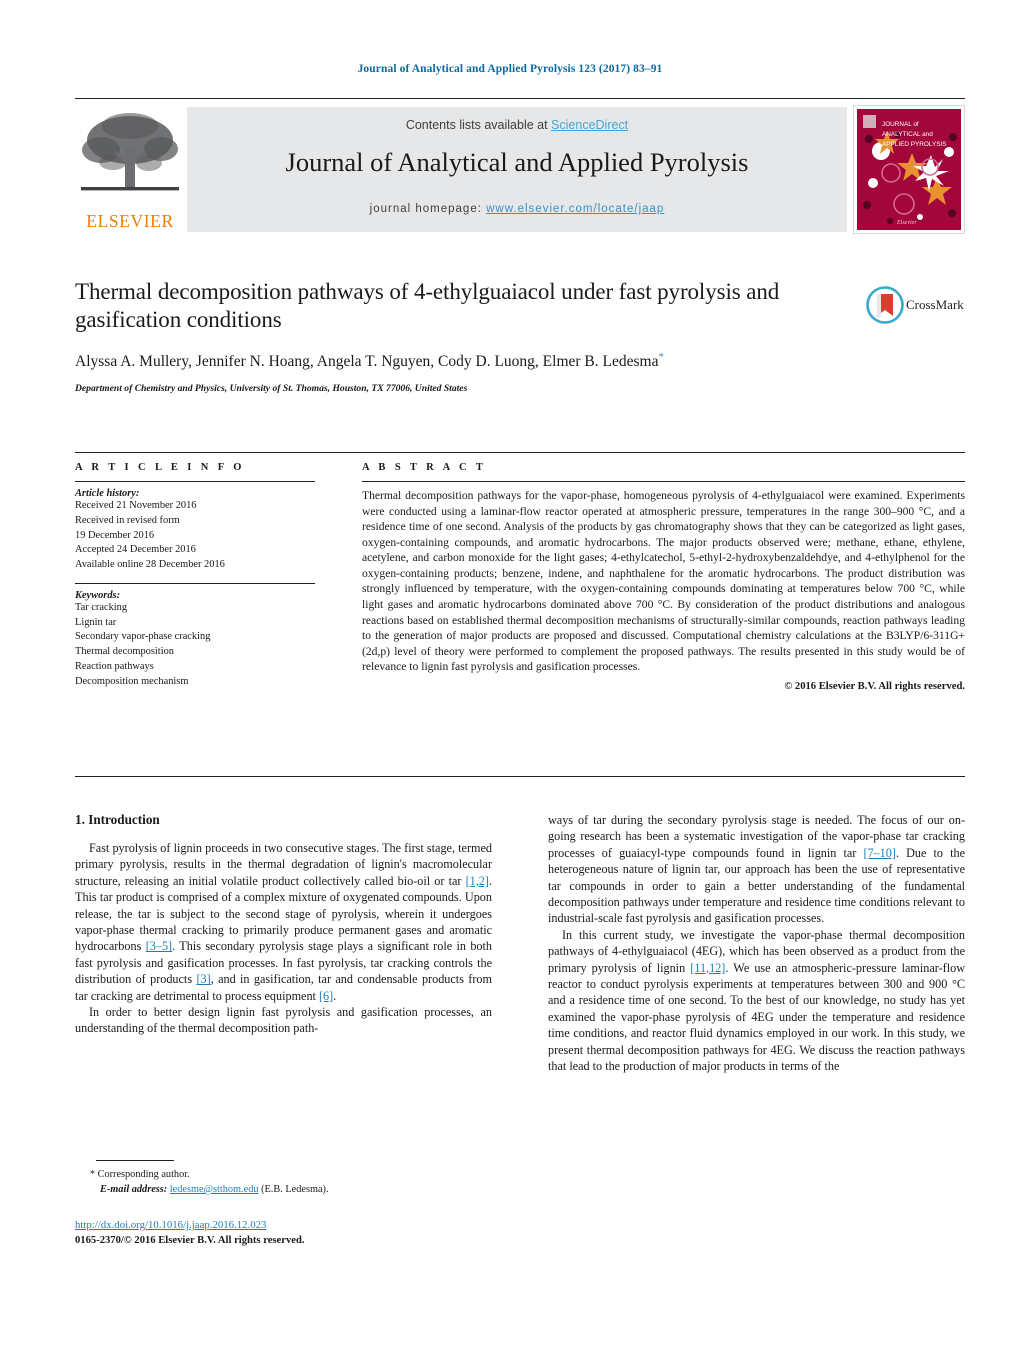  I want to click on corresponding-author-text: Corresponding author., so click(142, 1174).